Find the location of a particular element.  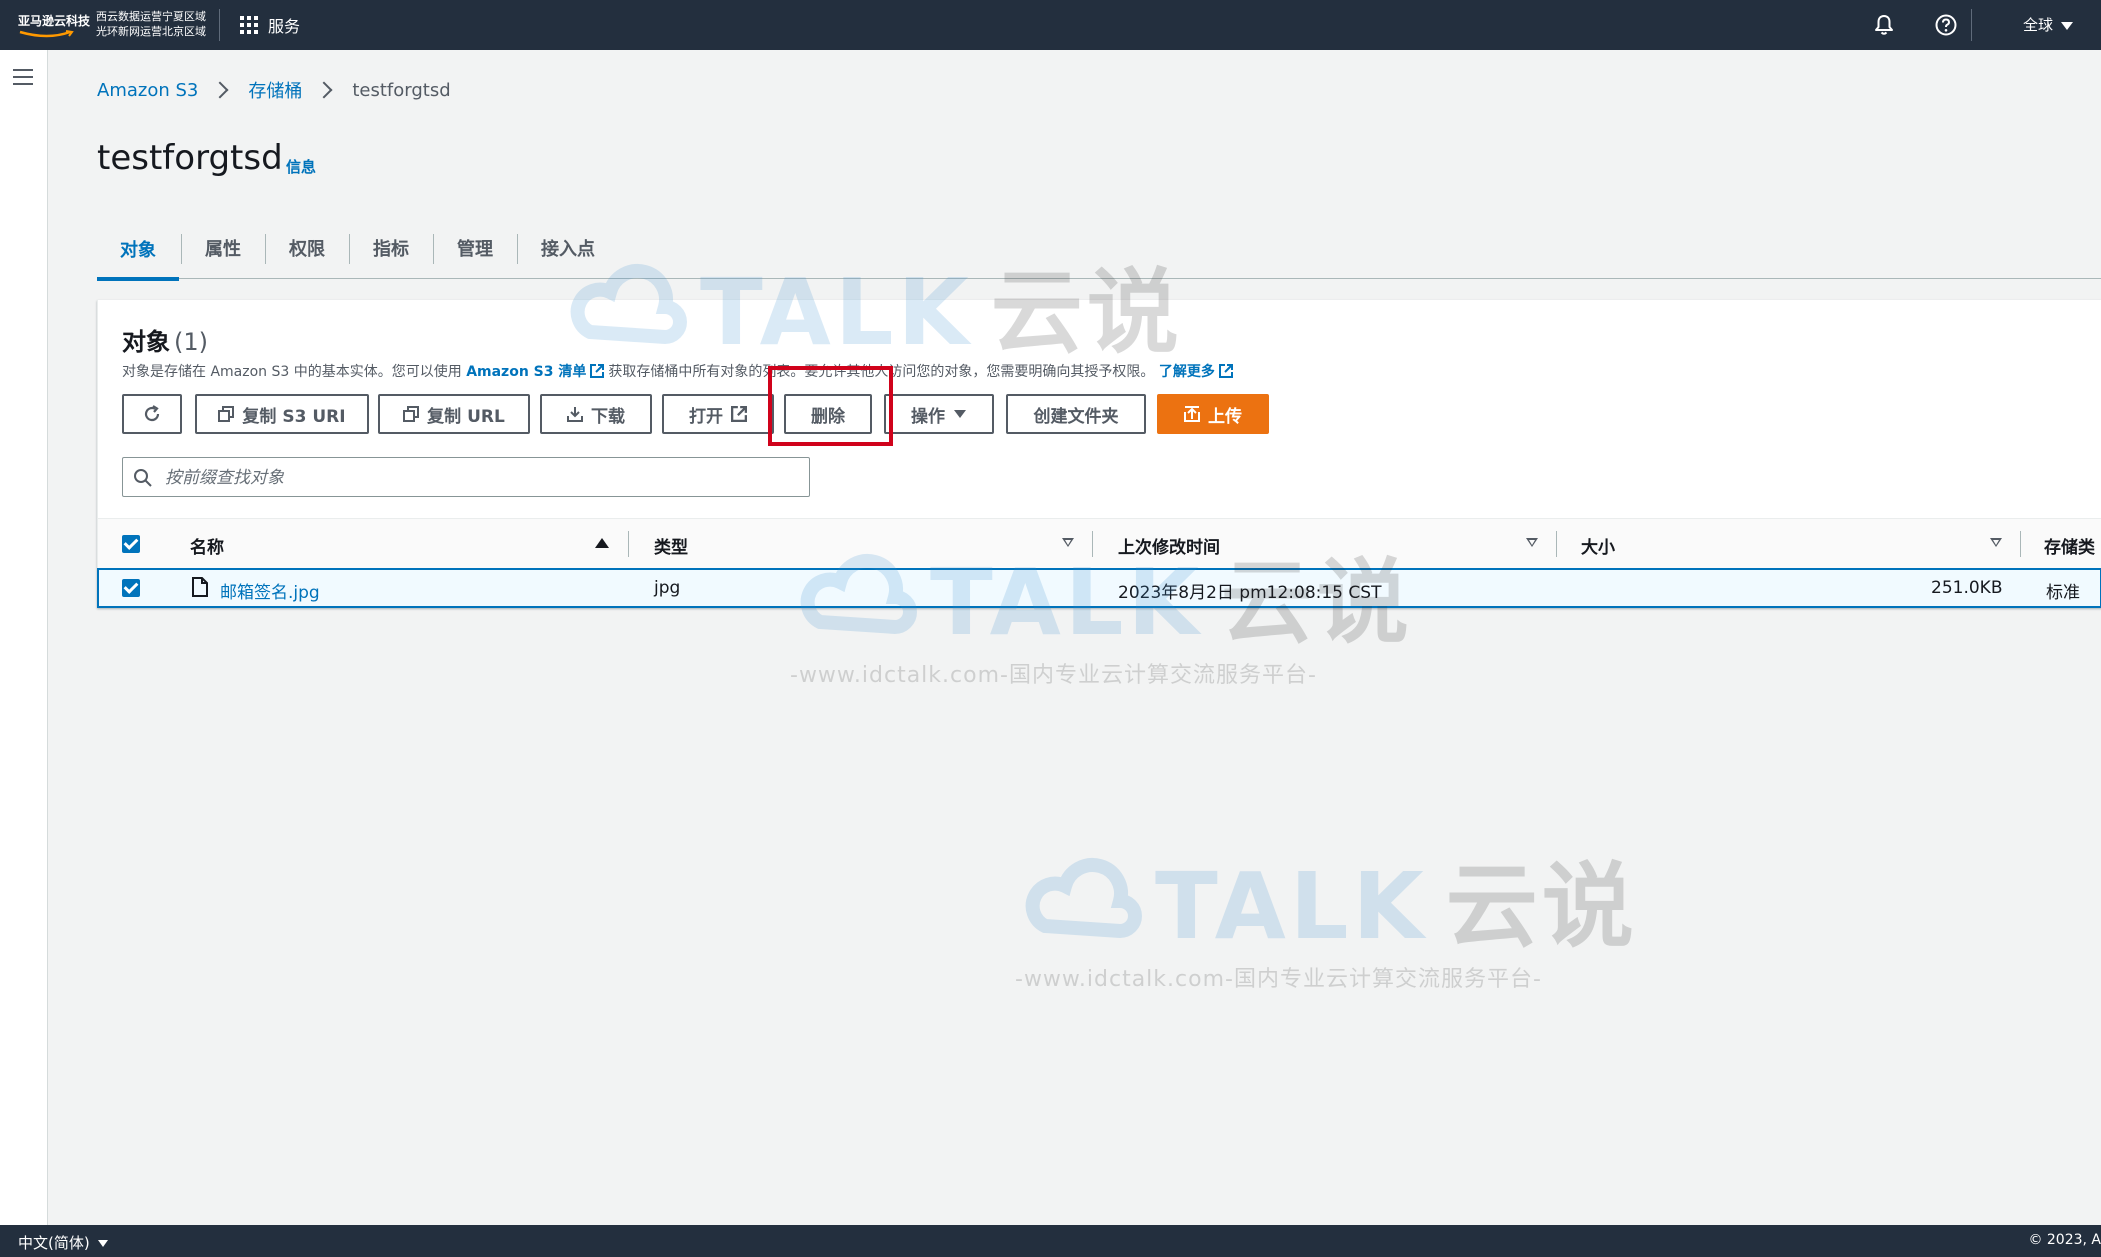

tab-permissions: 权限 is located at coordinates (307, 248).